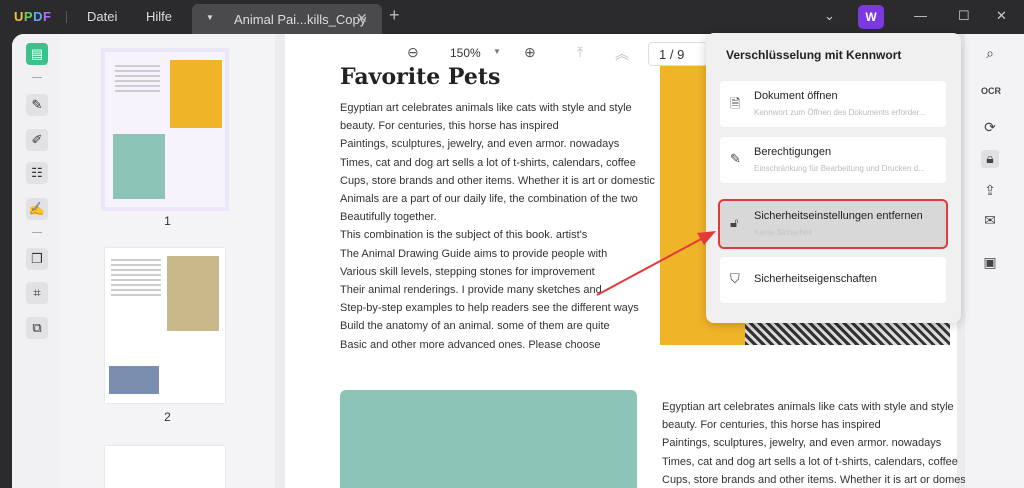  Describe the element at coordinates (37, 328) in the screenshot. I see `layers-icon: ⧉` at that location.